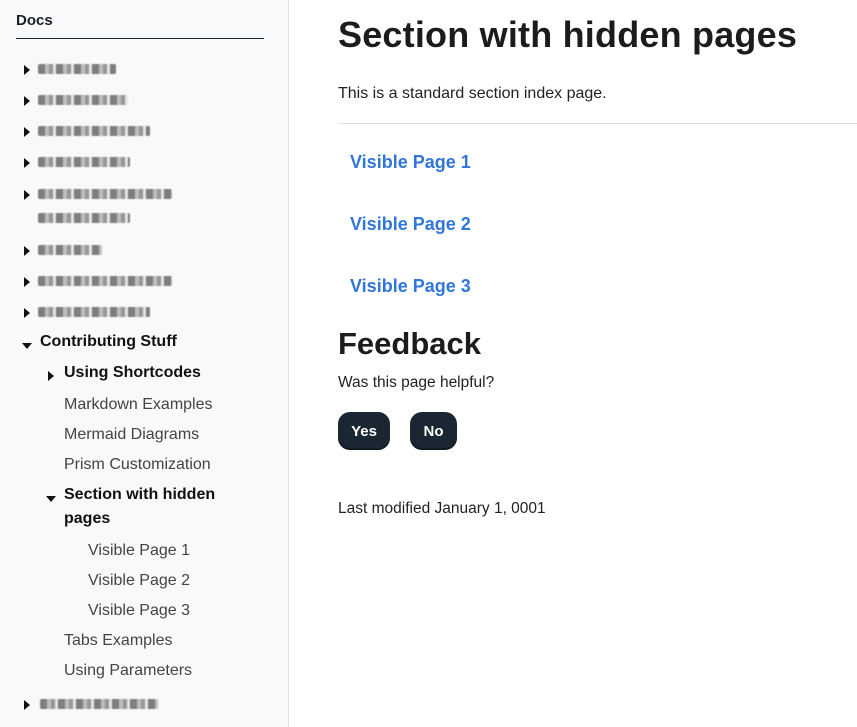 The image size is (857, 727). What do you see at coordinates (132, 373) in the screenshot?
I see `sidebar-item-using-shortcodes: Using Shortcodes` at bounding box center [132, 373].